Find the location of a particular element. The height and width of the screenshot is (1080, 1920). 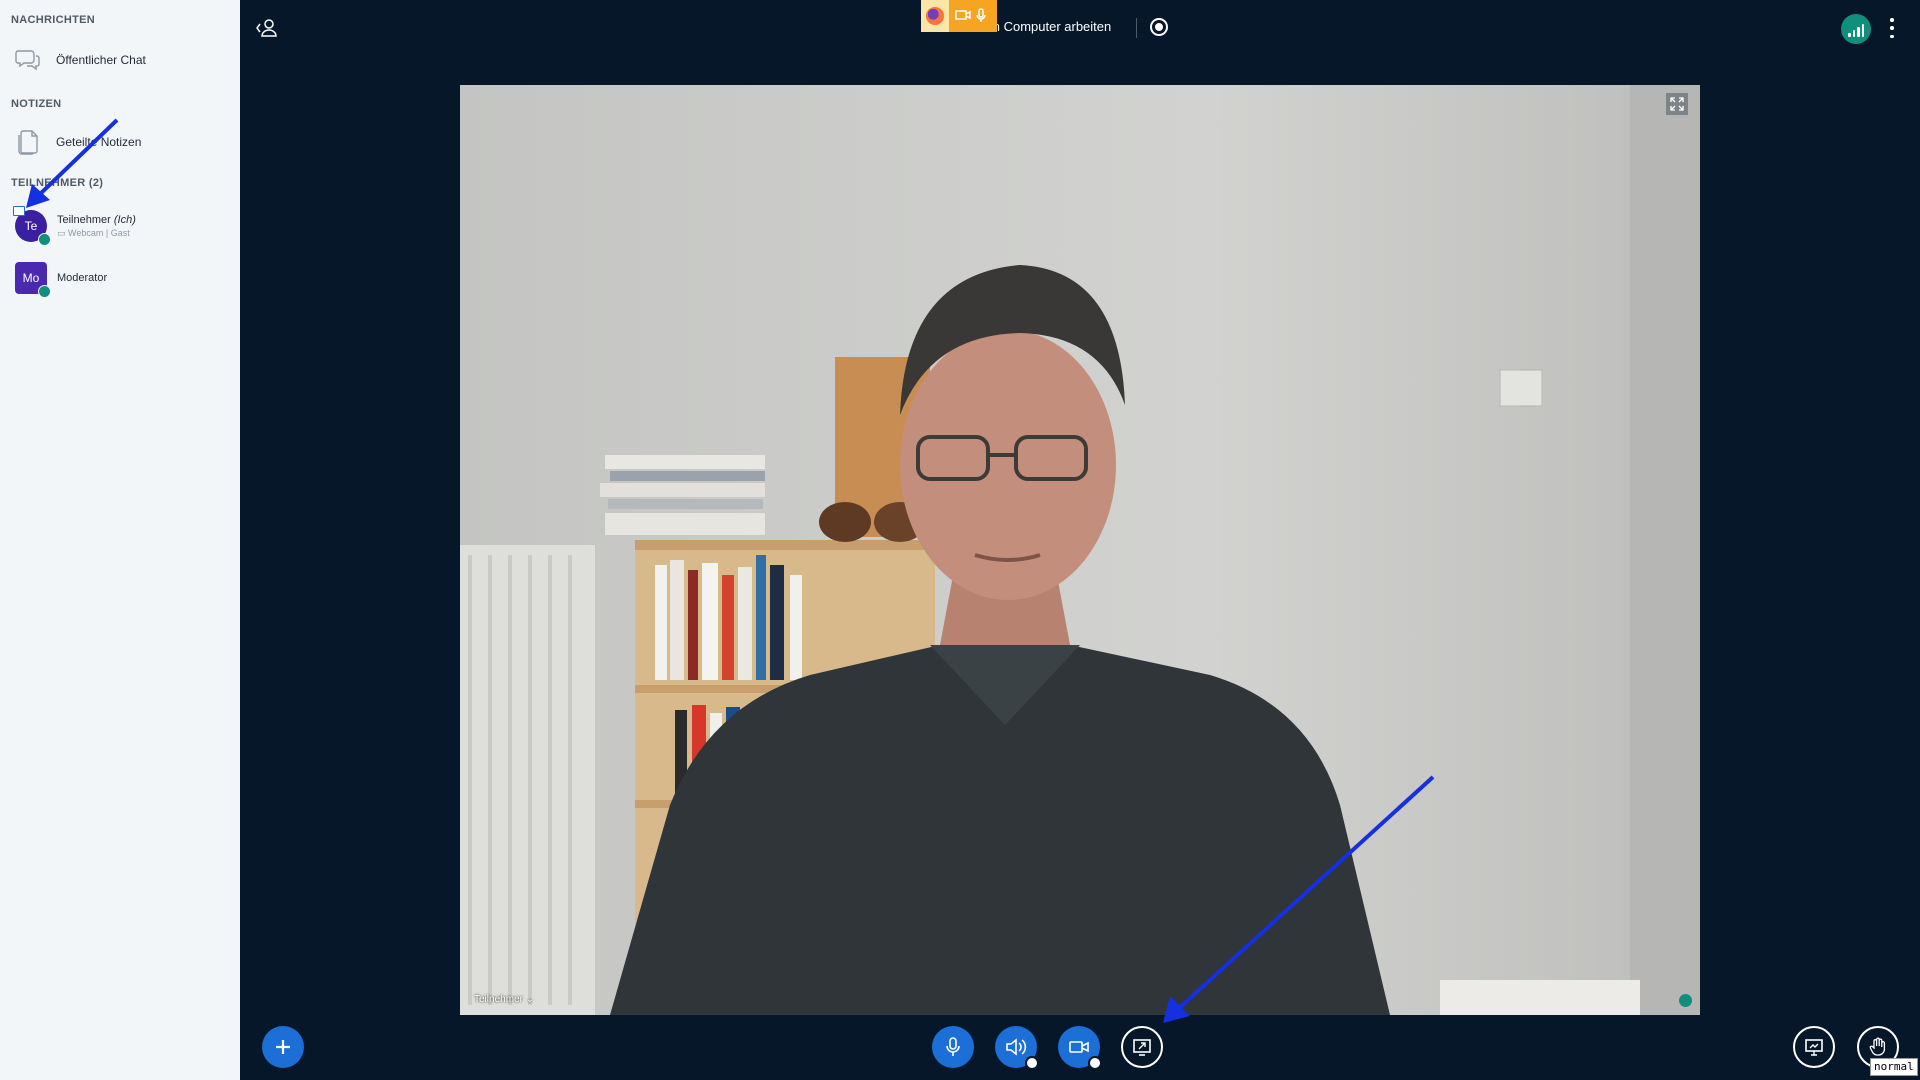

public-chat-item: Öffentlicher Chat is located at coordinates (120, 60).